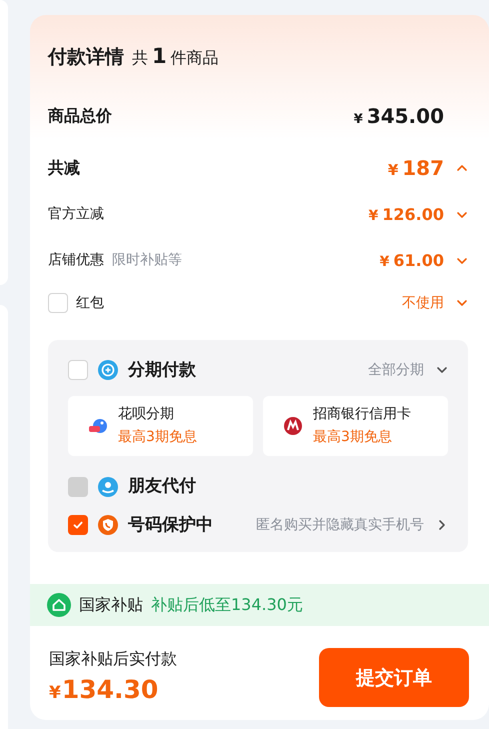  Describe the element at coordinates (162, 486) in the screenshot. I see `option-label: 朋友代付` at that location.